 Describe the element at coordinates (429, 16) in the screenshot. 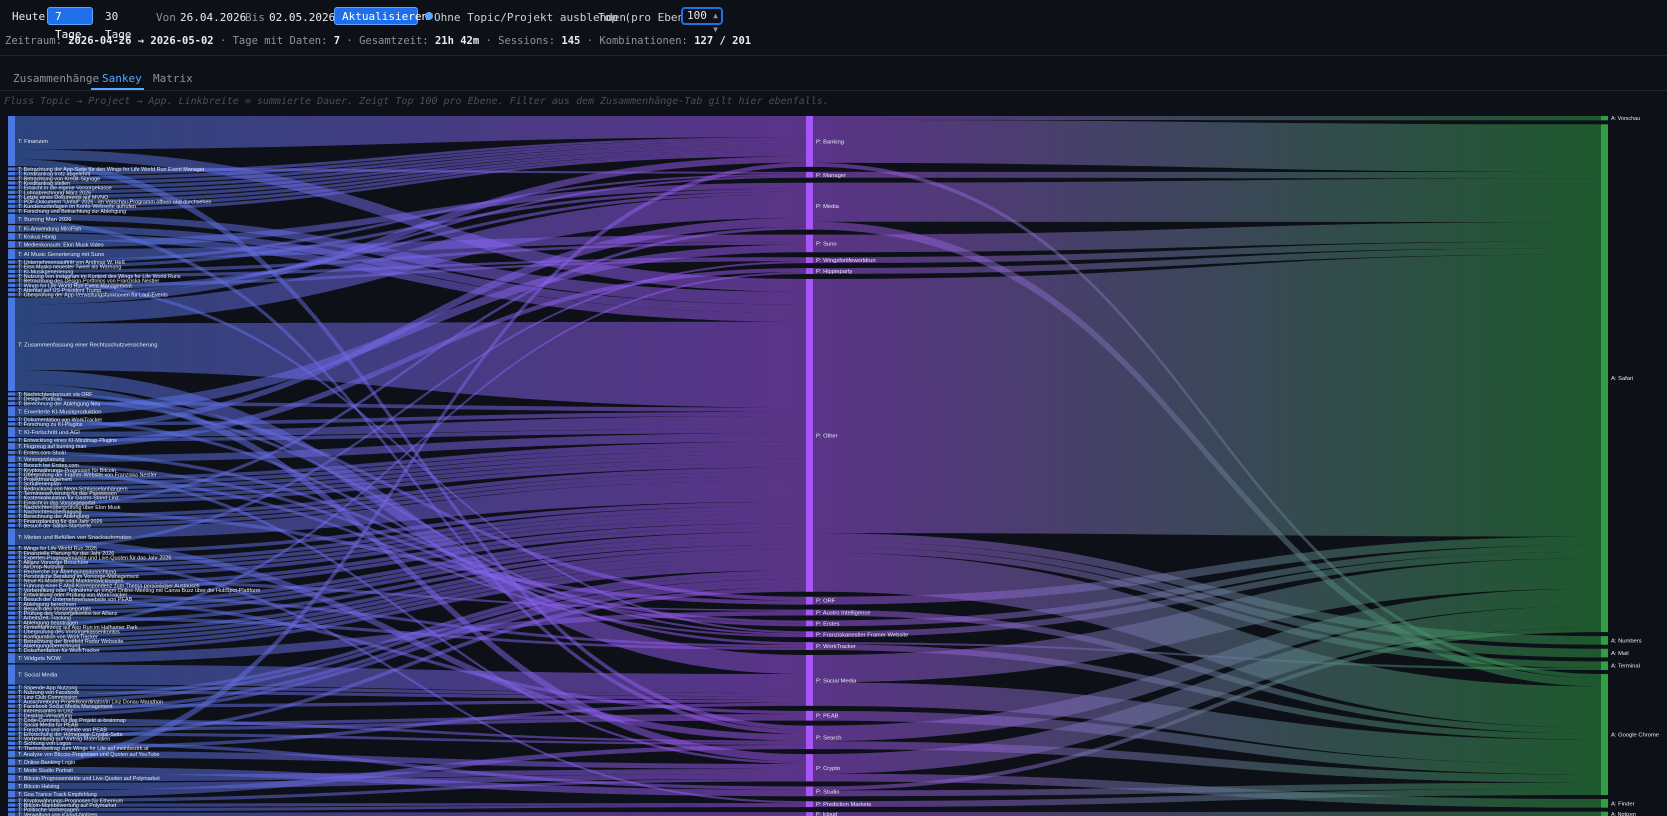

I see `hide-unassigned-checkbox` at that location.